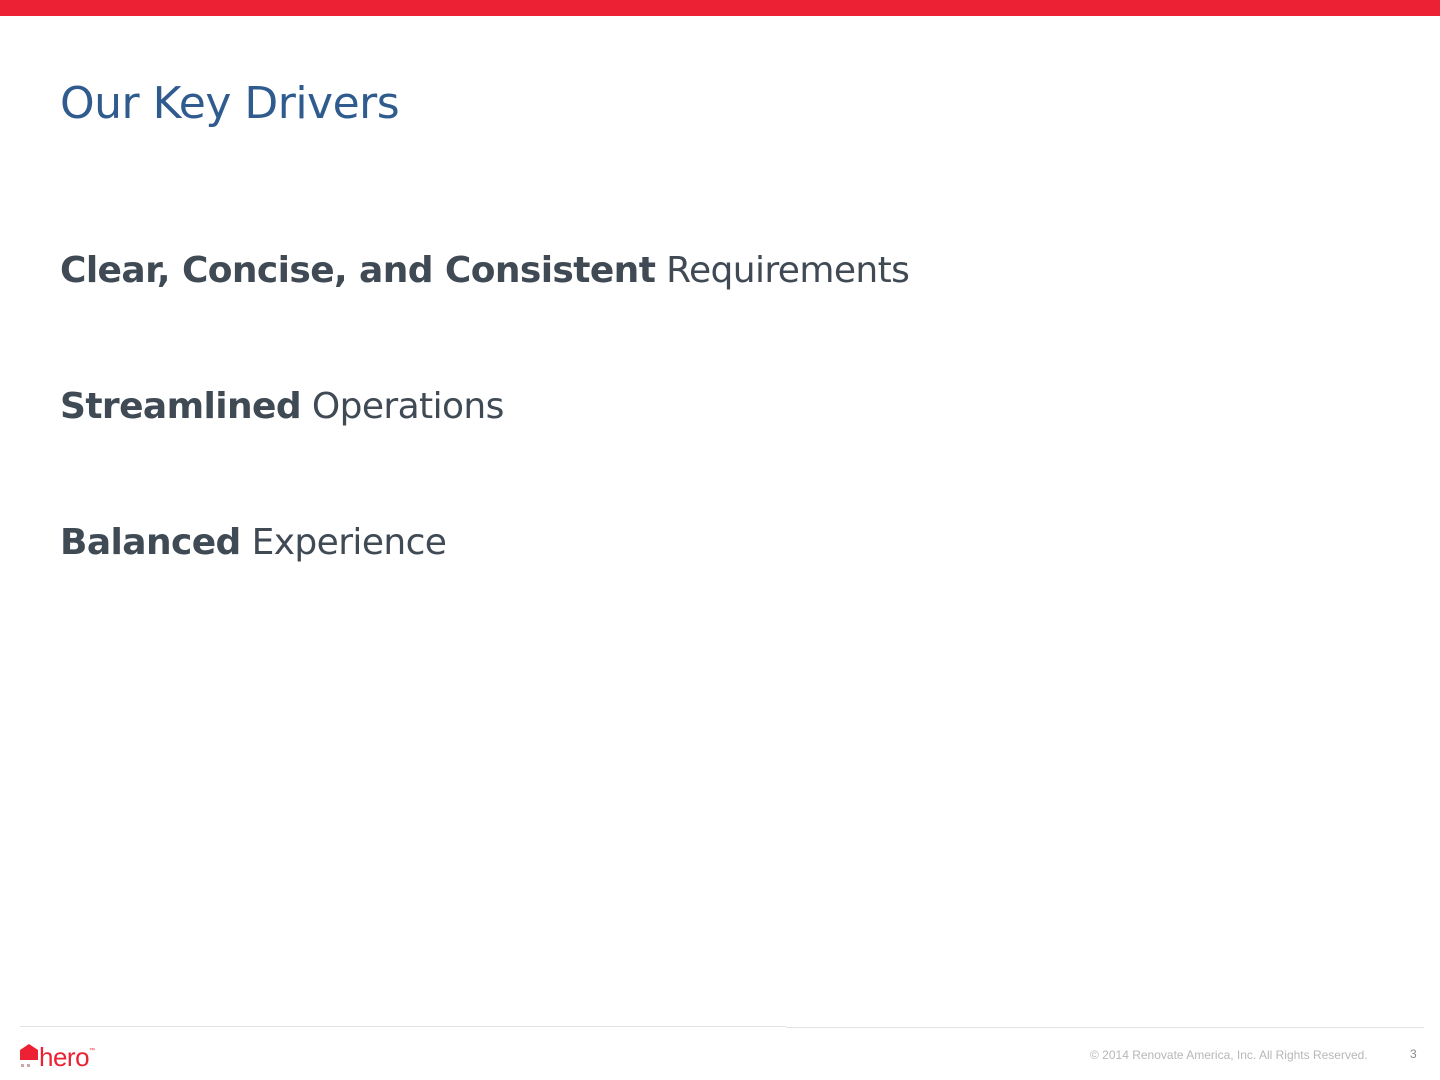 This screenshot has height=1080, width=1440. I want to click on driver-emphasis: Streamlined, so click(181, 406).